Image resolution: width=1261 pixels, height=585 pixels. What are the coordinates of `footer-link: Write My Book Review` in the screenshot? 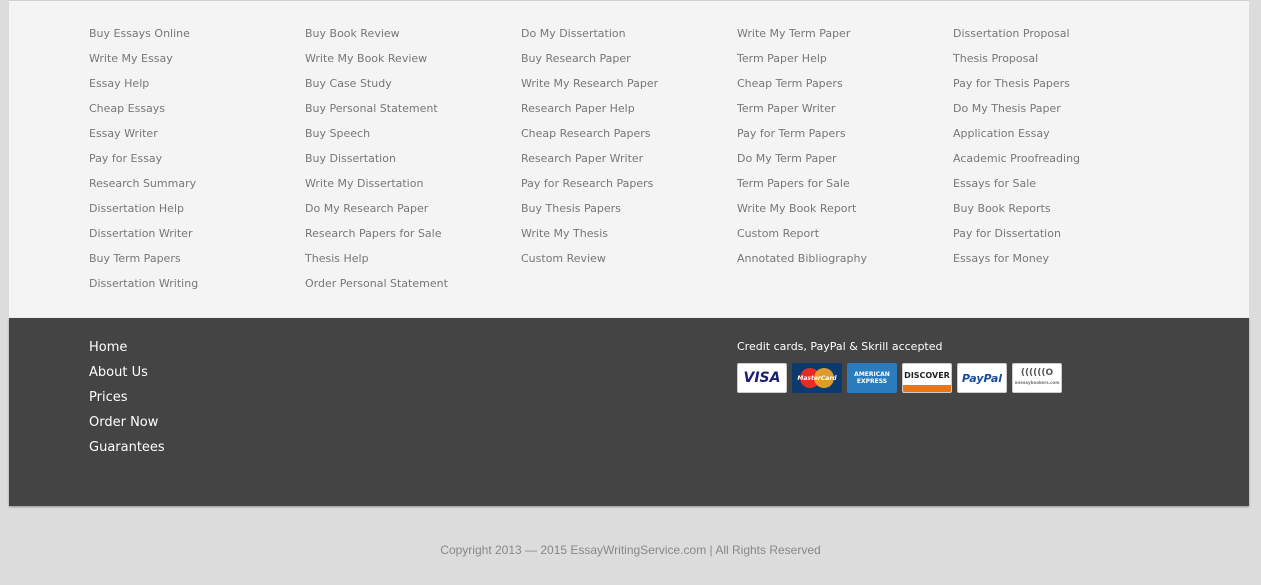 It's located at (376, 63).